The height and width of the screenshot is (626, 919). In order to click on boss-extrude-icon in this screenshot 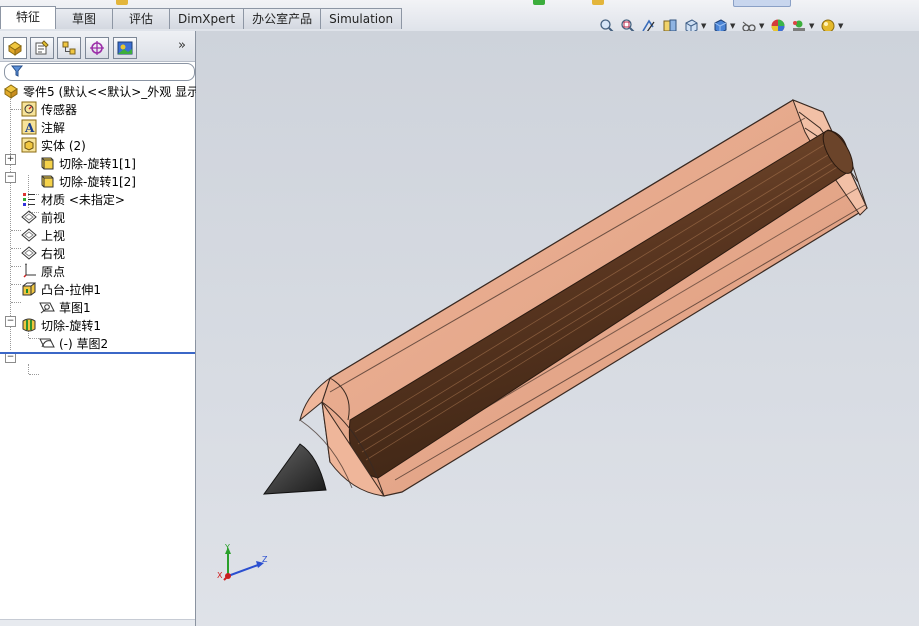, I will do `click(29, 289)`.